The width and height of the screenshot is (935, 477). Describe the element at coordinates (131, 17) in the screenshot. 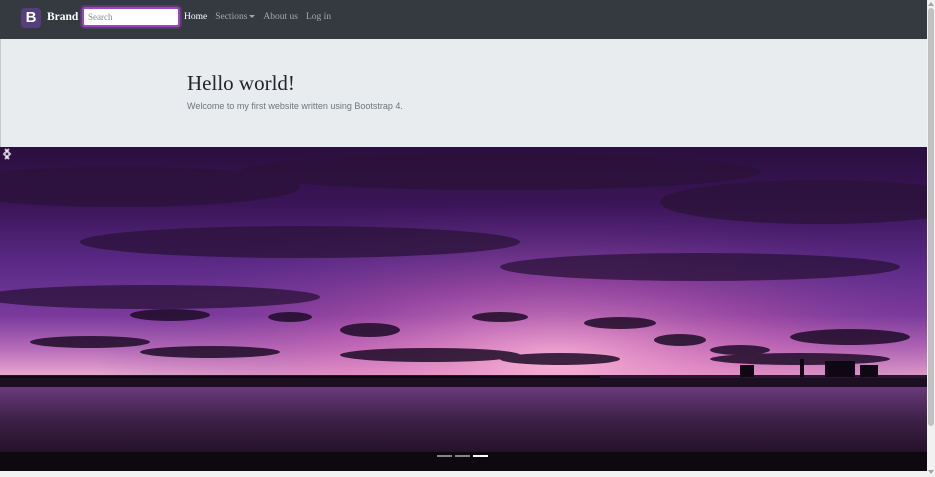

I see `search-input` at that location.